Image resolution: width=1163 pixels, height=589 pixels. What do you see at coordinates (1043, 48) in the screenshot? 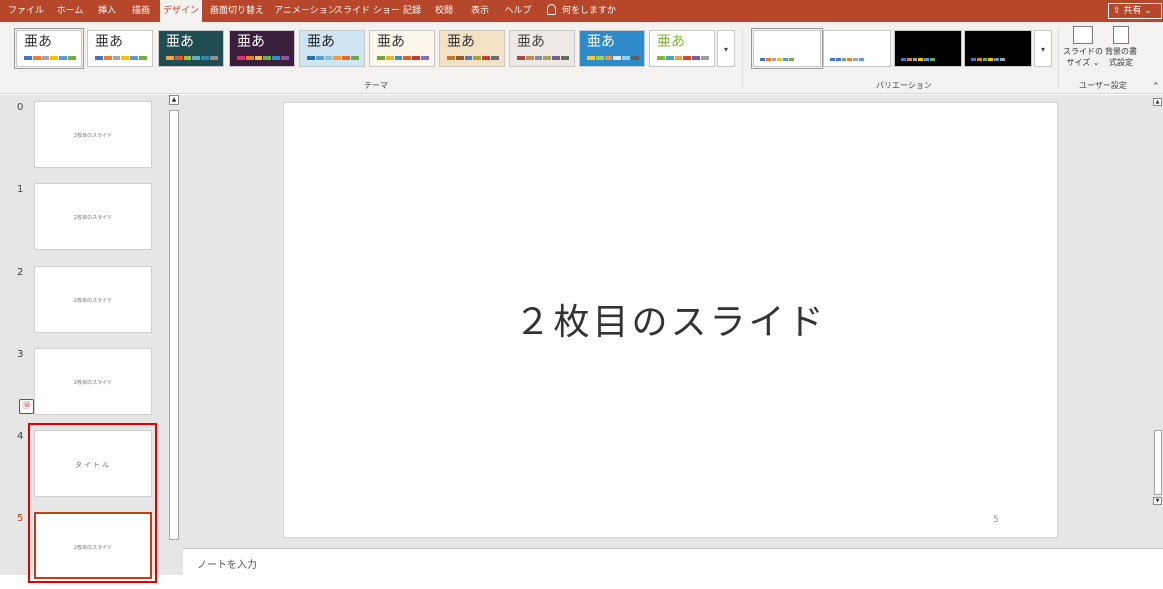
I see `variants-more-button: ▾` at bounding box center [1043, 48].